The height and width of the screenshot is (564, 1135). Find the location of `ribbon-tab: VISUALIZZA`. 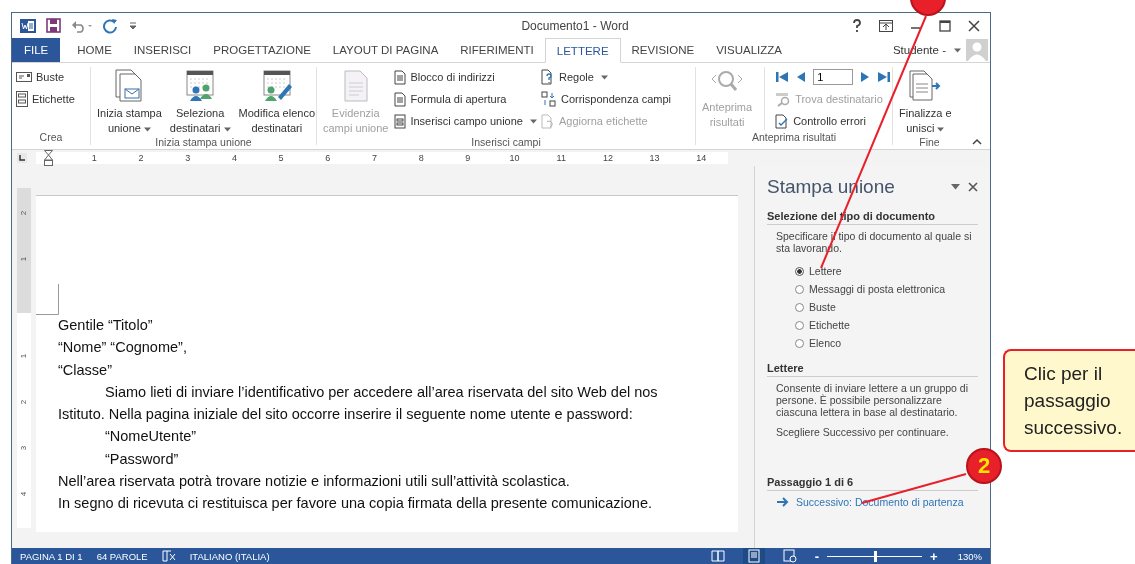

ribbon-tab: VISUALIZZA is located at coordinates (749, 50).